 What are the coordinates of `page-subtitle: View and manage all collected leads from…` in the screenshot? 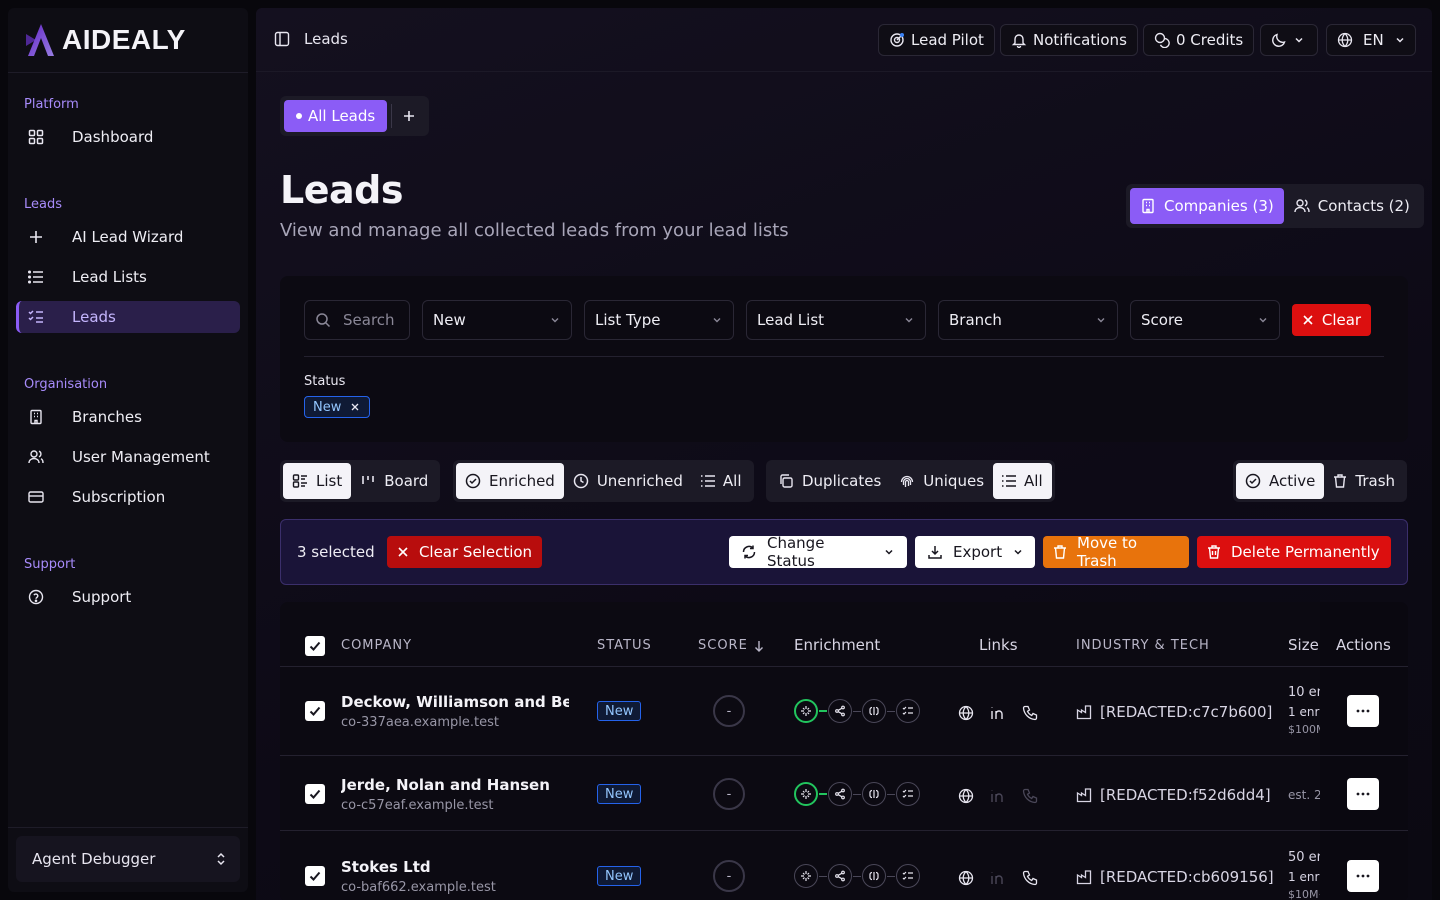 It's located at (534, 230).